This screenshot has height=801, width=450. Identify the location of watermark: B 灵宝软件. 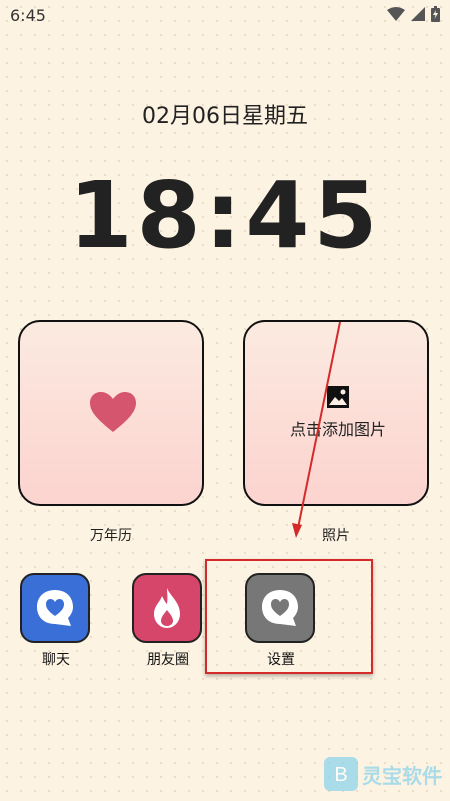
(383, 774).